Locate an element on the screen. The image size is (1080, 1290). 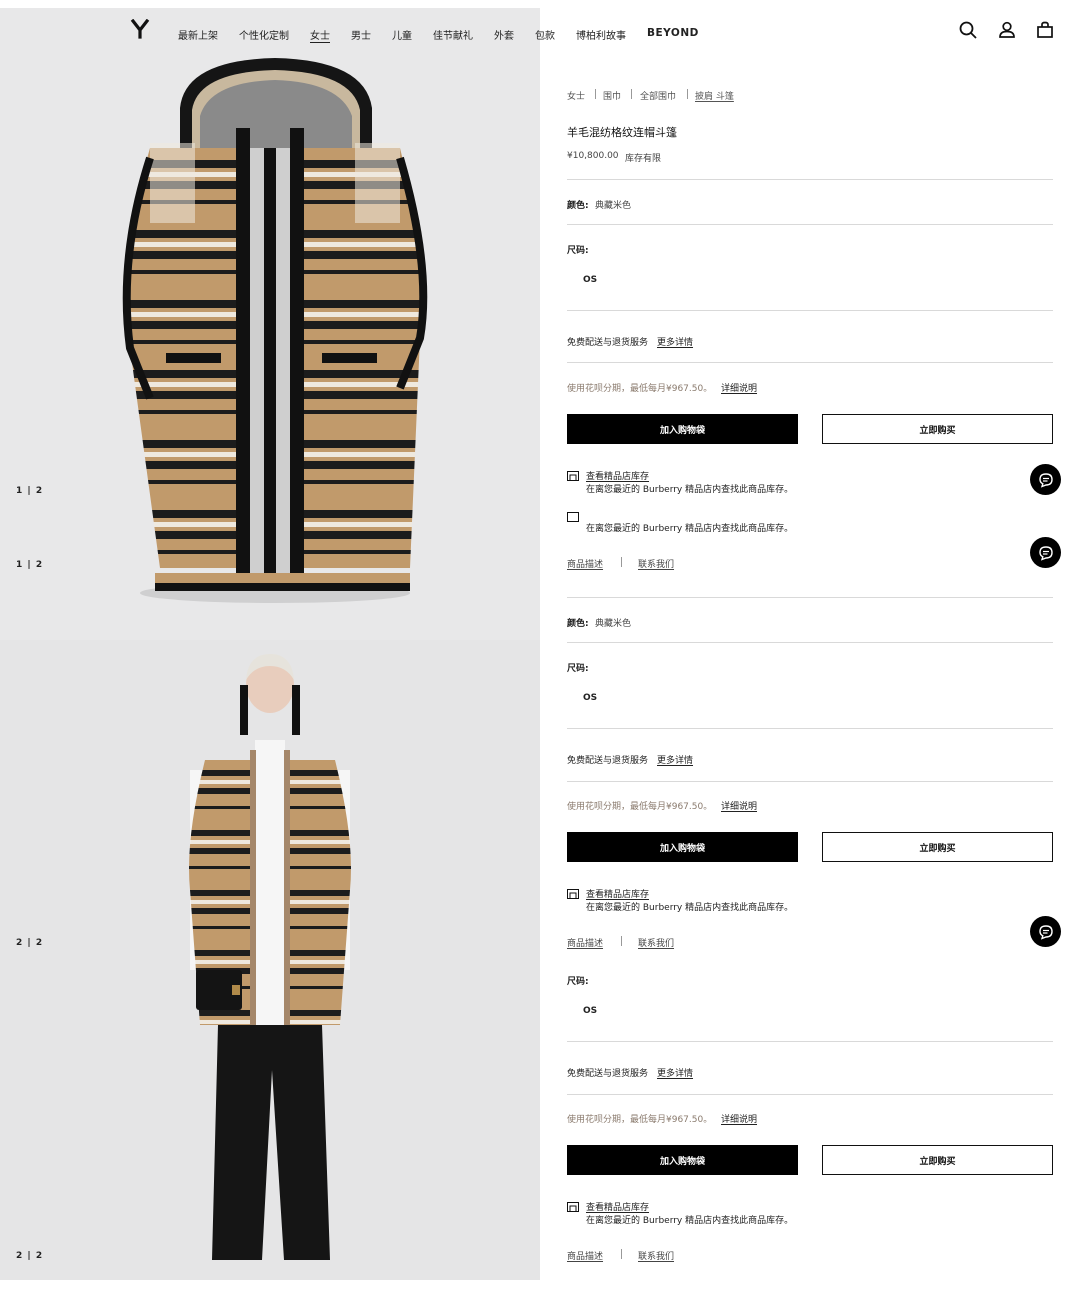
poncho-illustration is located at coordinates (275, 330).